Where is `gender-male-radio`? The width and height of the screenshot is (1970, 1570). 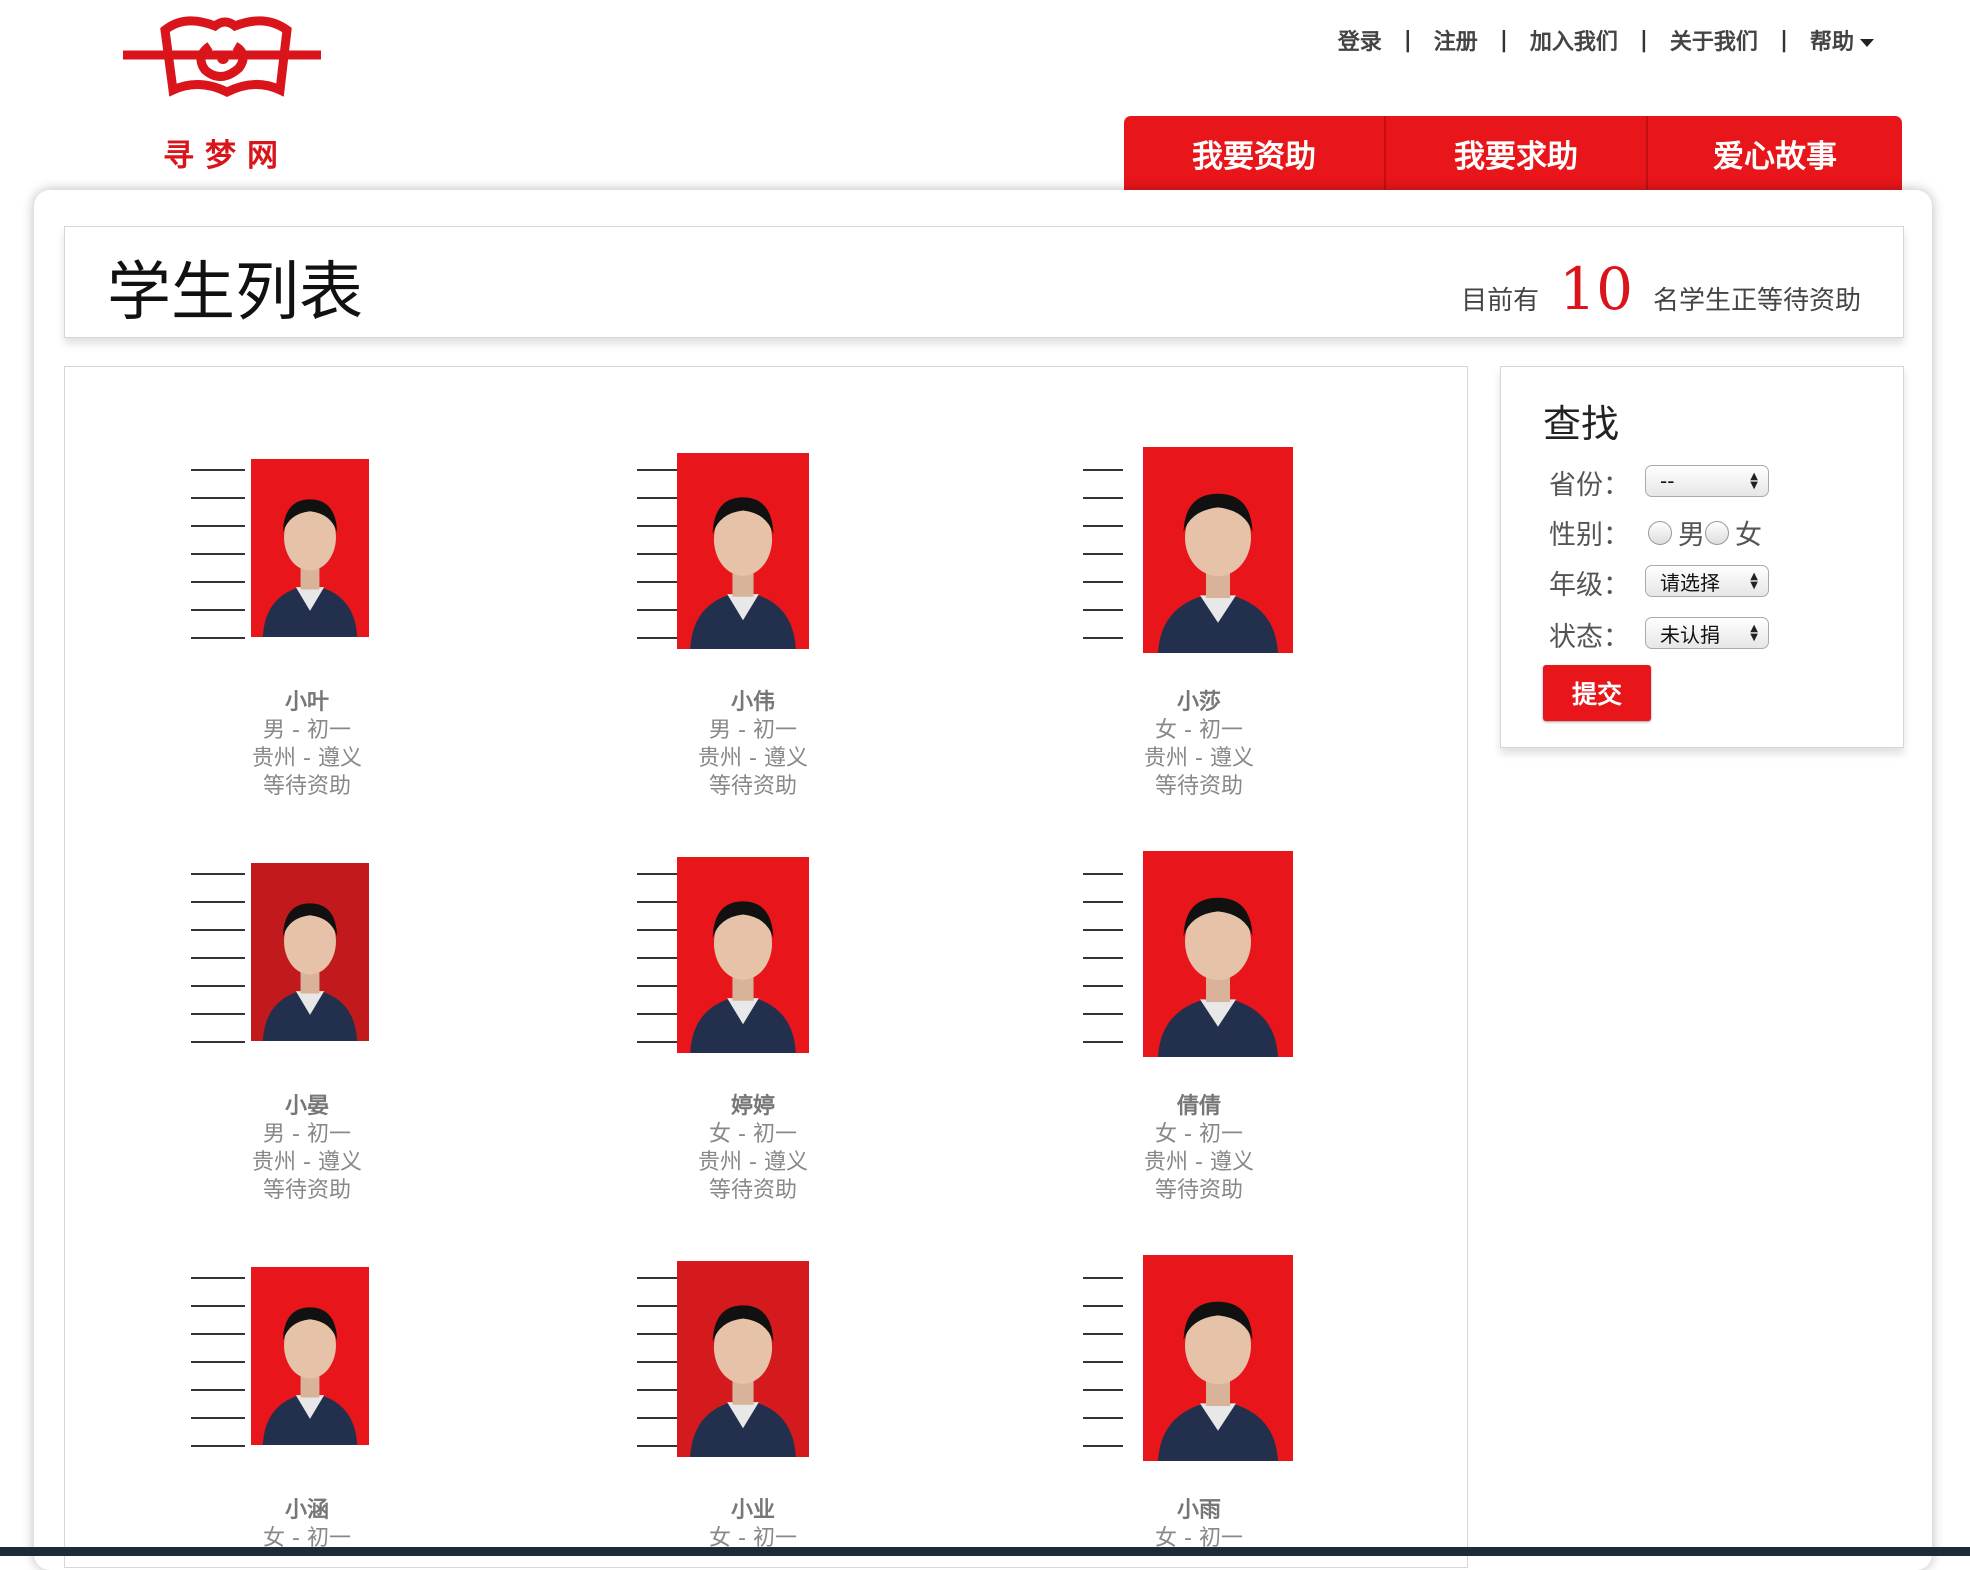 gender-male-radio is located at coordinates (1660, 532).